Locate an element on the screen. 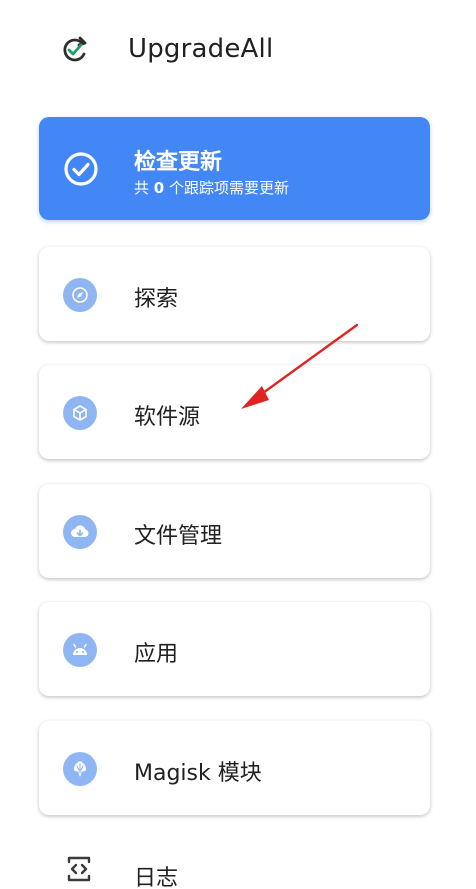 This screenshot has height=889, width=476. menu-item-magisk: Magisk 模块 is located at coordinates (234, 768).